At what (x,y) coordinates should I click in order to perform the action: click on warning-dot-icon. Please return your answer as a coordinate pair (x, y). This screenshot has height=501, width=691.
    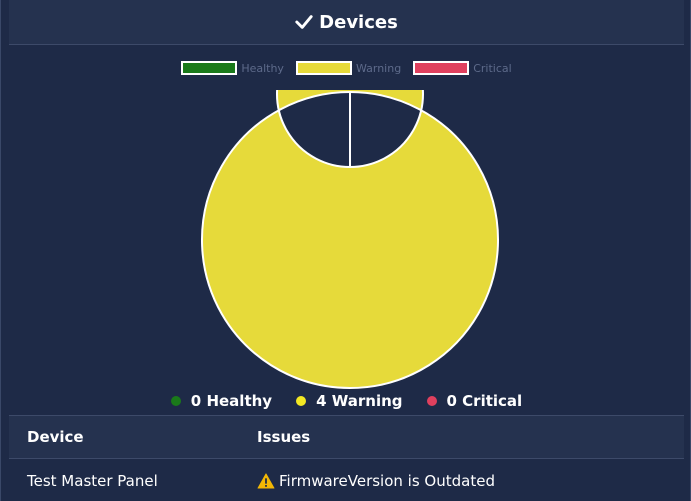
    Looking at the image, I should click on (301, 401).